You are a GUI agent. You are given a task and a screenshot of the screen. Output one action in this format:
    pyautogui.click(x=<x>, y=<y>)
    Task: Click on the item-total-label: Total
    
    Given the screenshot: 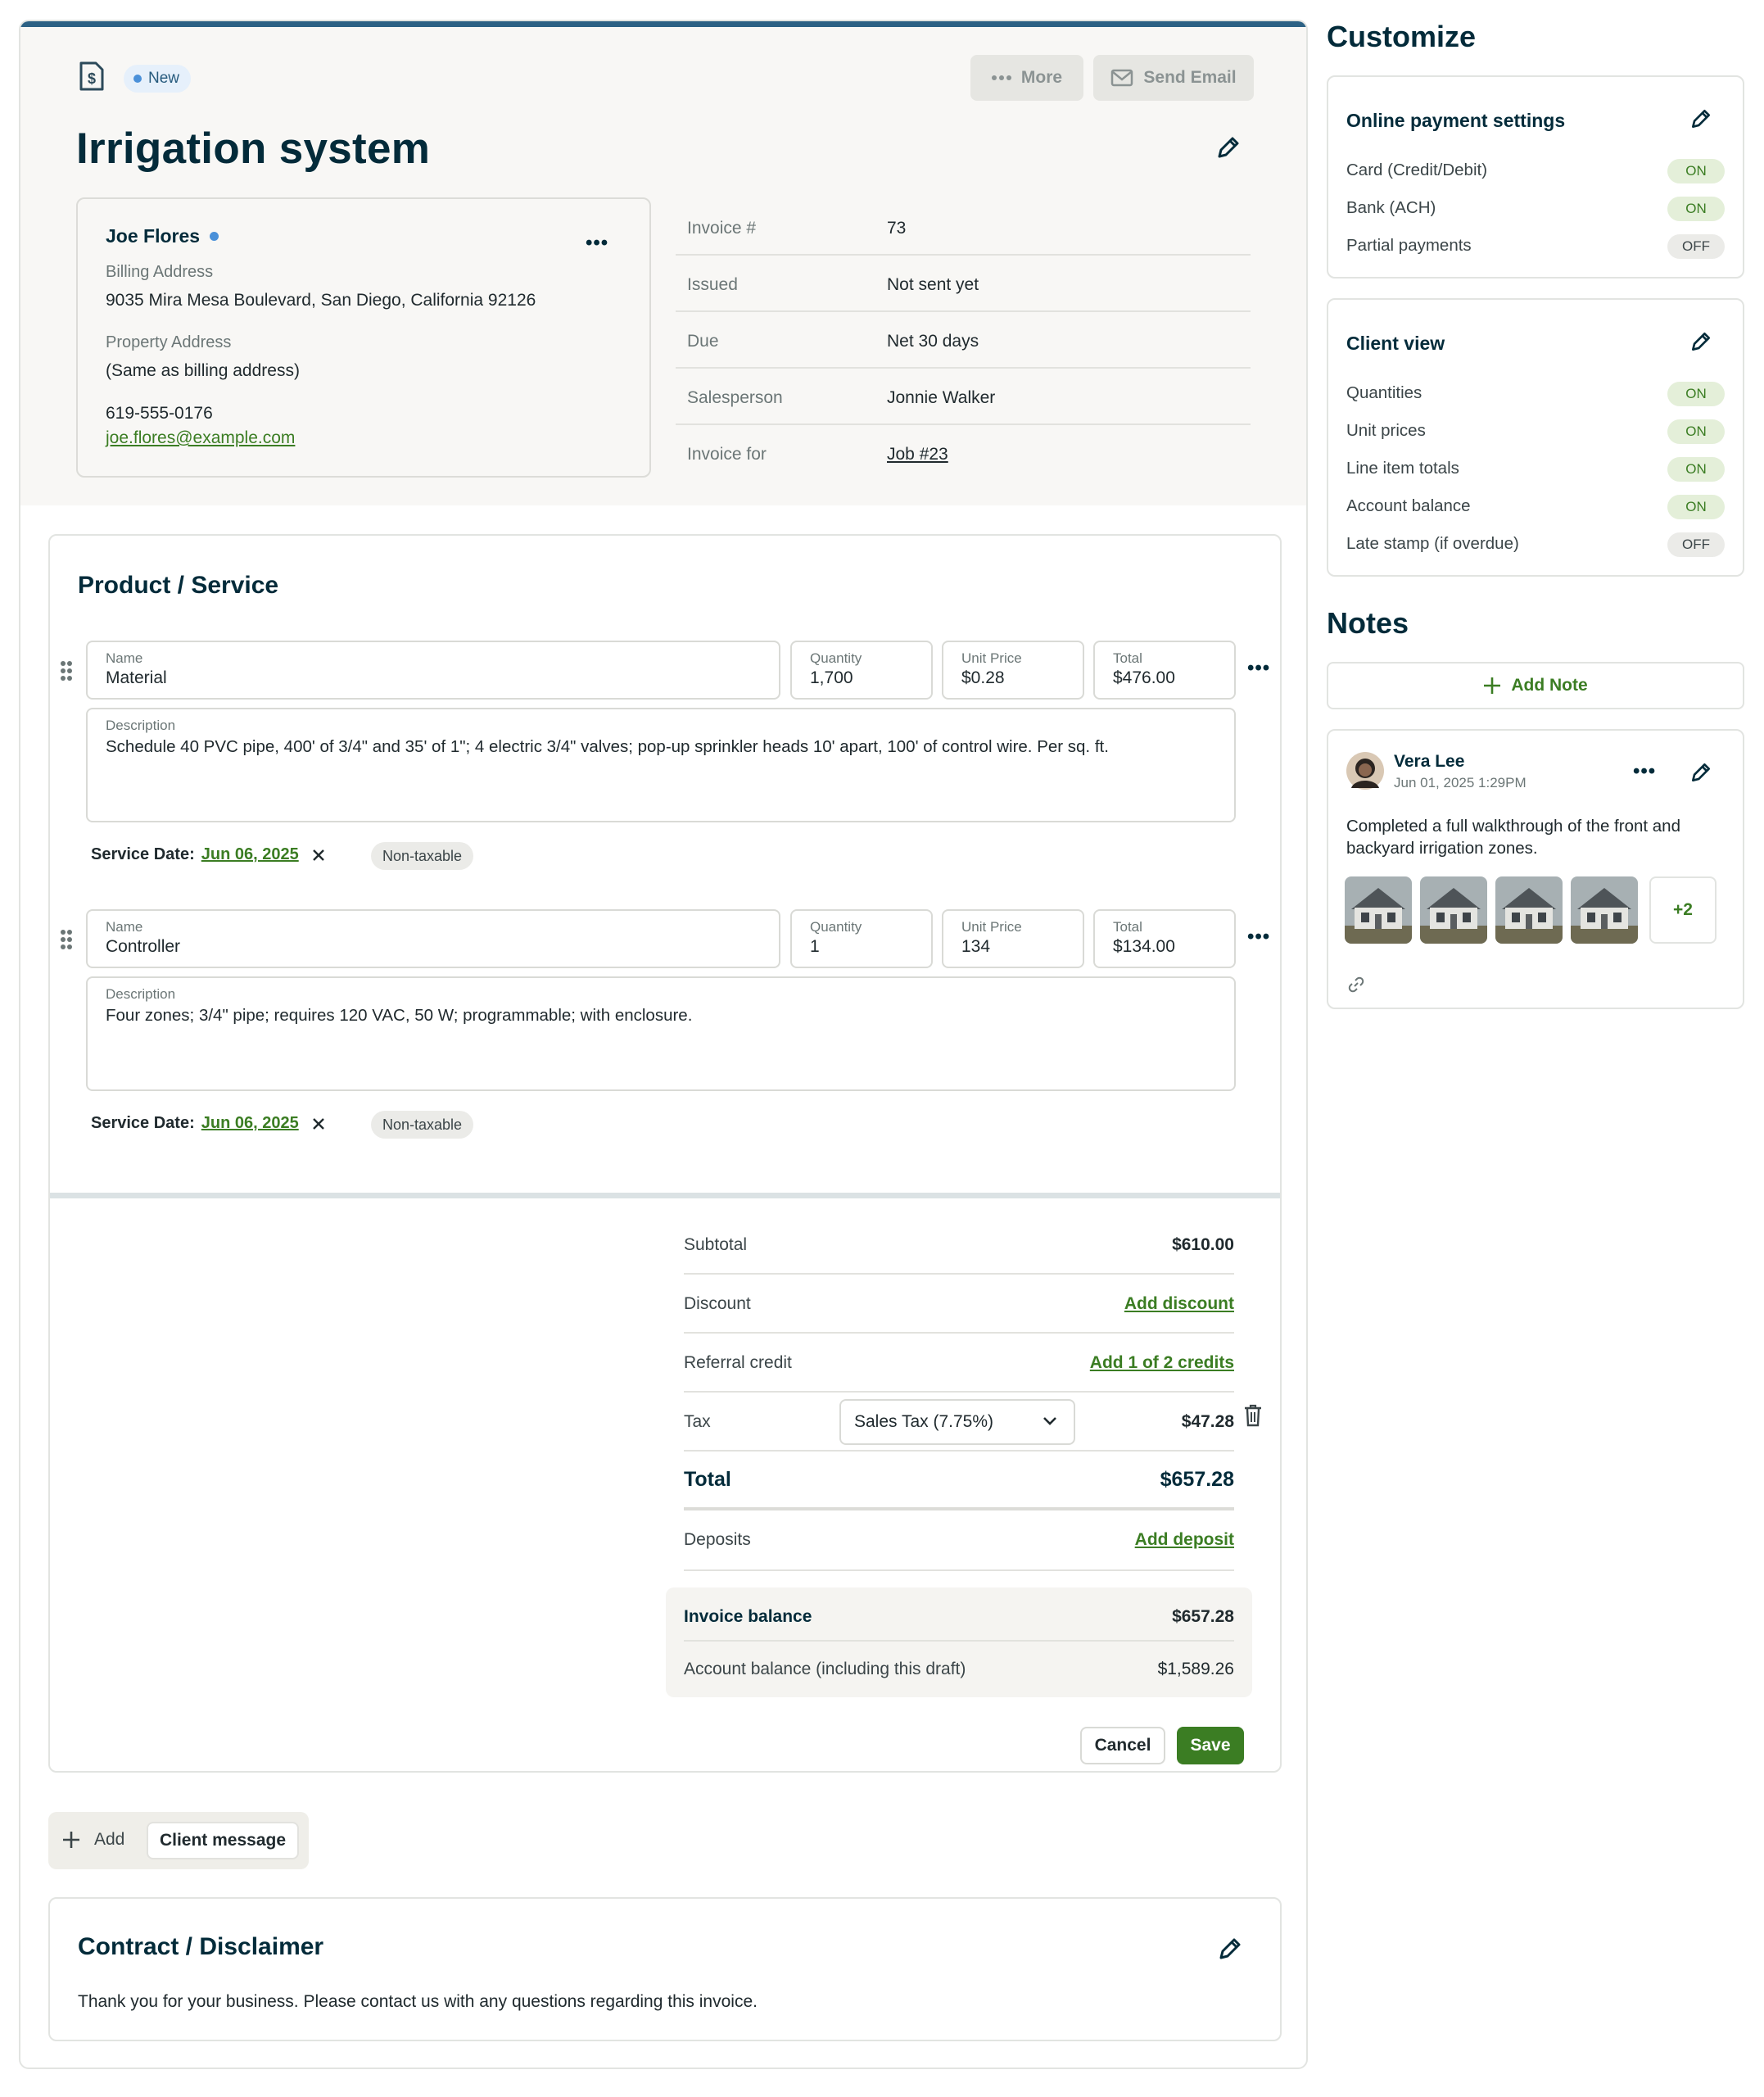 What is the action you would take?
    pyautogui.click(x=1127, y=927)
    